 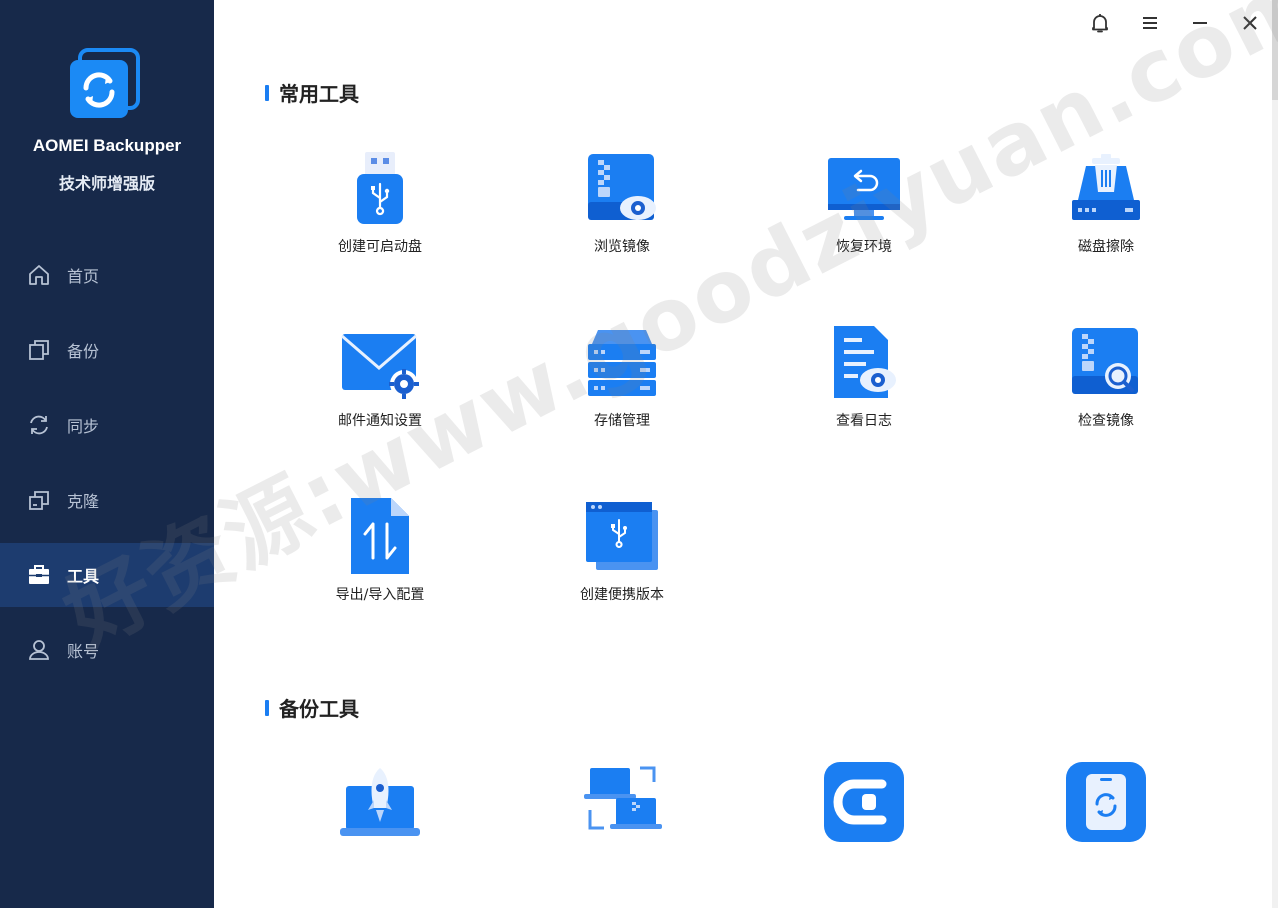 I want to click on nav-item-account: 账号, so click(x=107, y=650).